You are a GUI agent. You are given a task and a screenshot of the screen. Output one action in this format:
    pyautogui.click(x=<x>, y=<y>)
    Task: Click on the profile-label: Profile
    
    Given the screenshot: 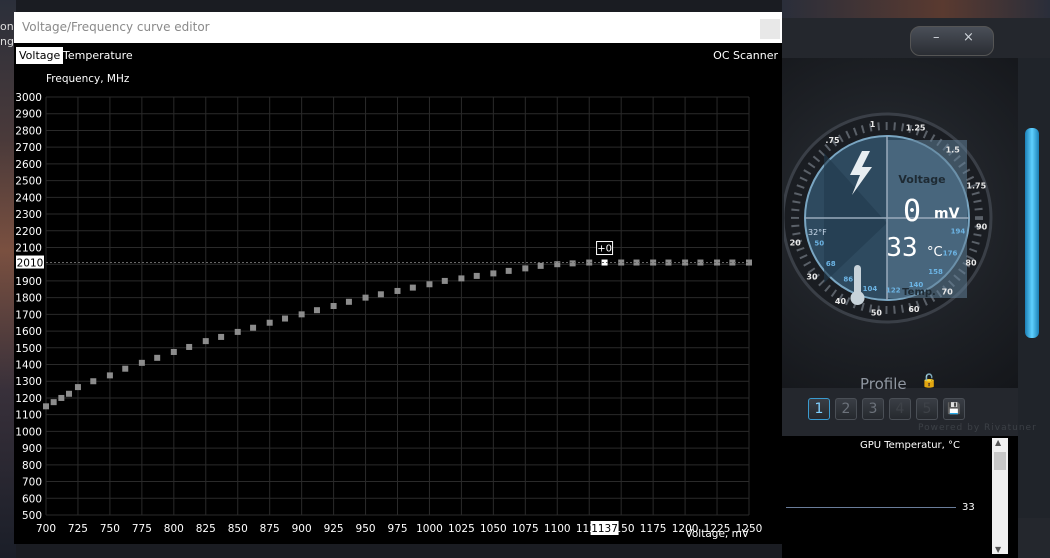 What is the action you would take?
    pyautogui.click(x=883, y=384)
    